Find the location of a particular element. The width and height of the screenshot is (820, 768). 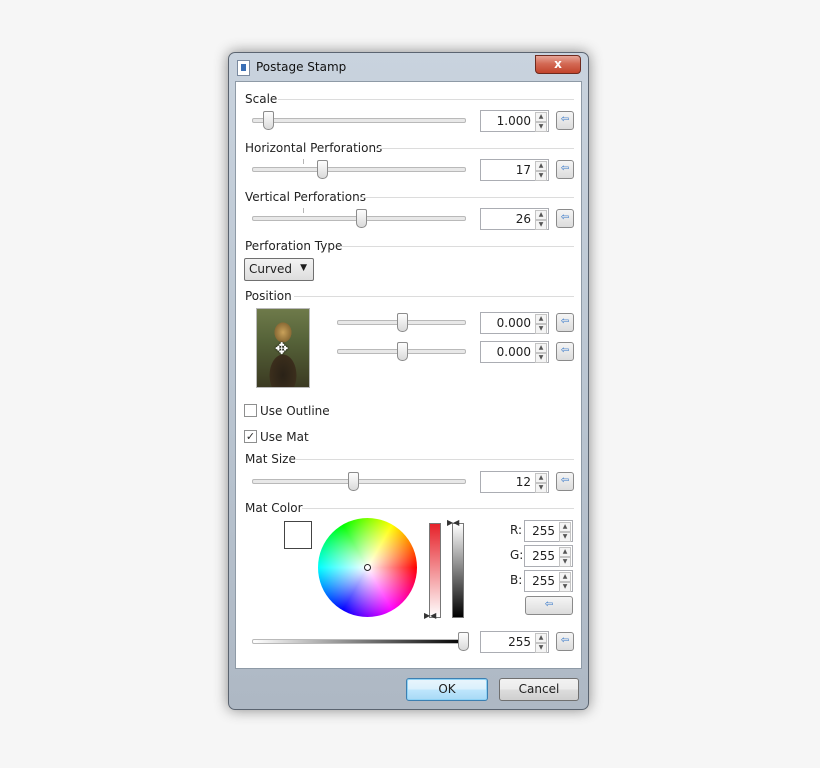

color-wheel-cursor is located at coordinates (367, 567).